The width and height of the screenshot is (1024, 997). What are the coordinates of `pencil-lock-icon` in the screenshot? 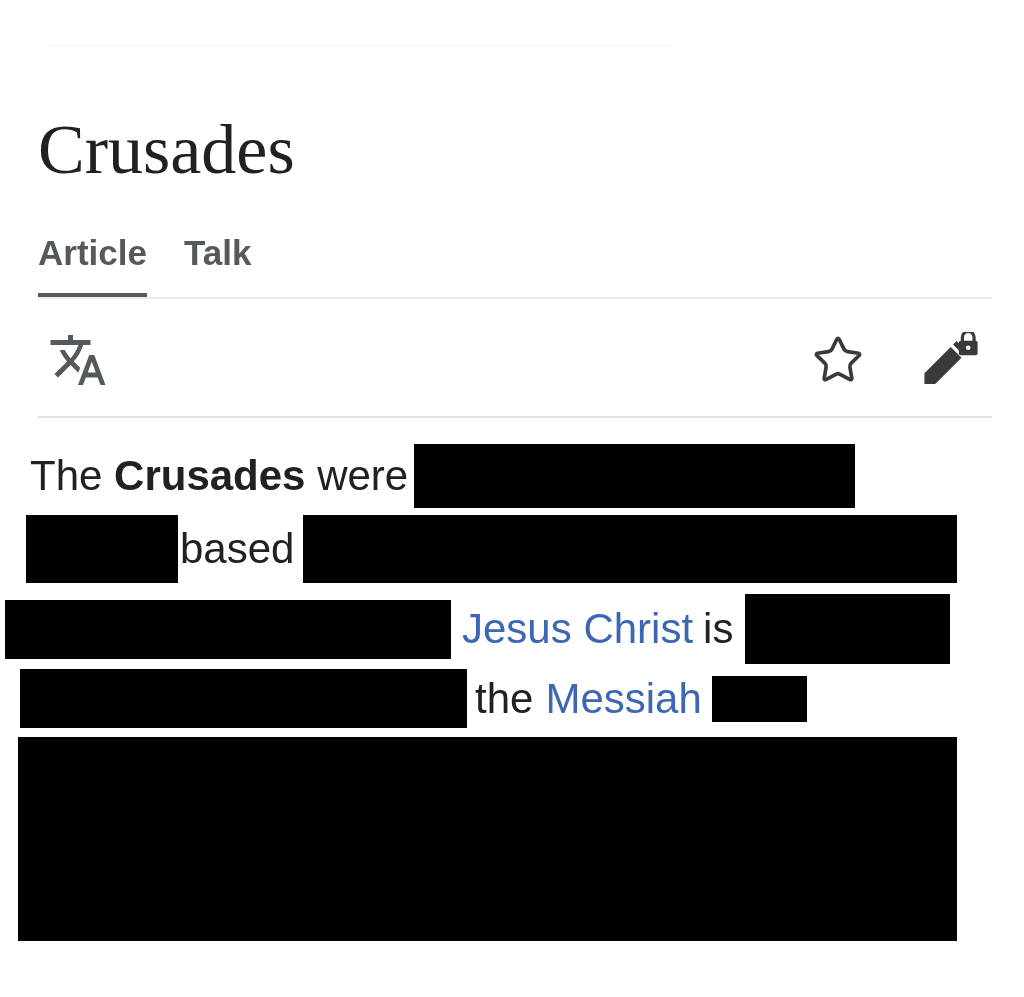 It's located at (951, 357).